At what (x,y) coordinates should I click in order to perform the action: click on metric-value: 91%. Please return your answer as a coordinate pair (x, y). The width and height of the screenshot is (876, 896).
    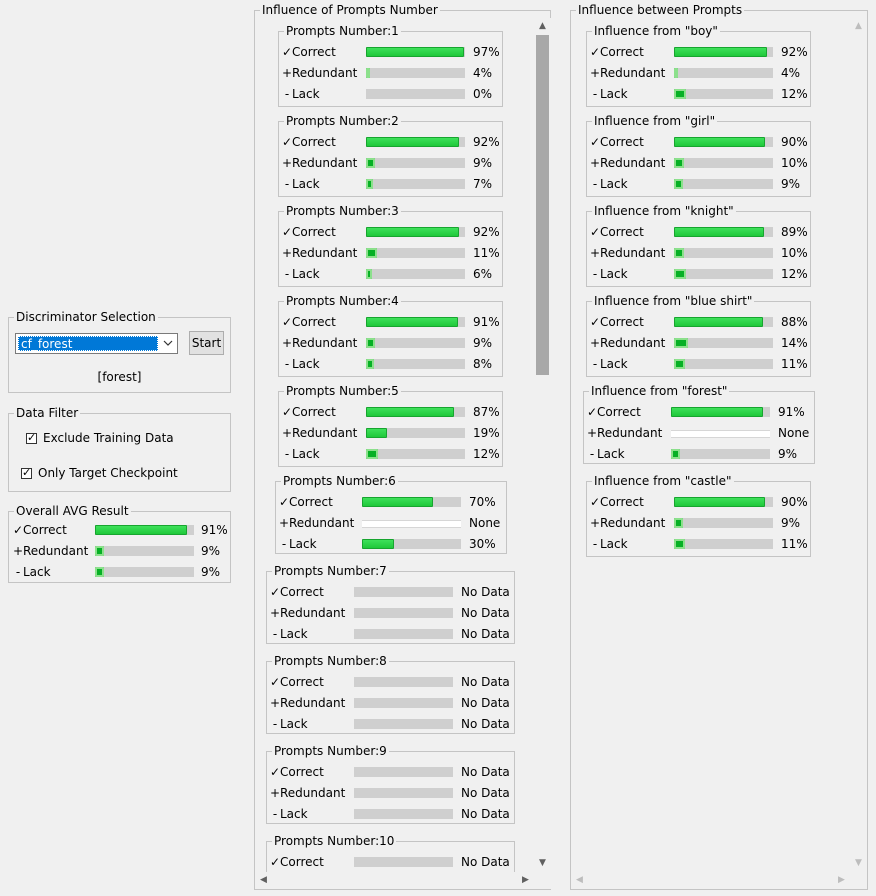
    Looking at the image, I should click on (791, 412).